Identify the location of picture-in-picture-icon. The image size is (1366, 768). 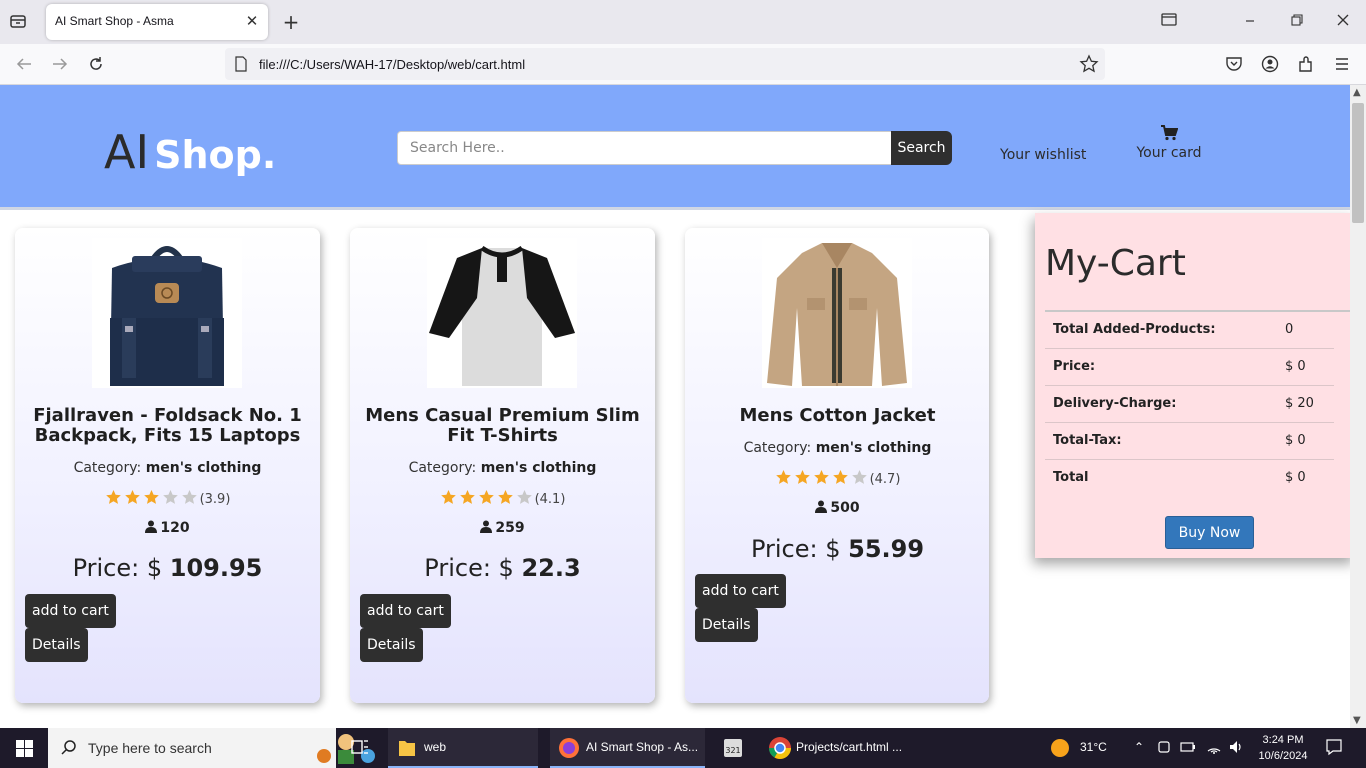
(1169, 22).